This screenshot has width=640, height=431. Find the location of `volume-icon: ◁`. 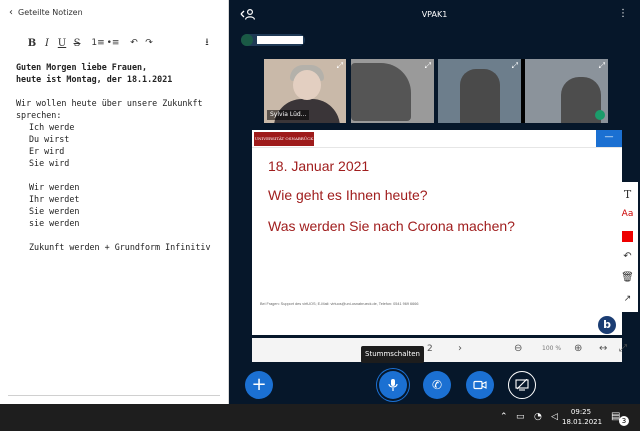

volume-icon: ◁ is located at coordinates (554, 417).